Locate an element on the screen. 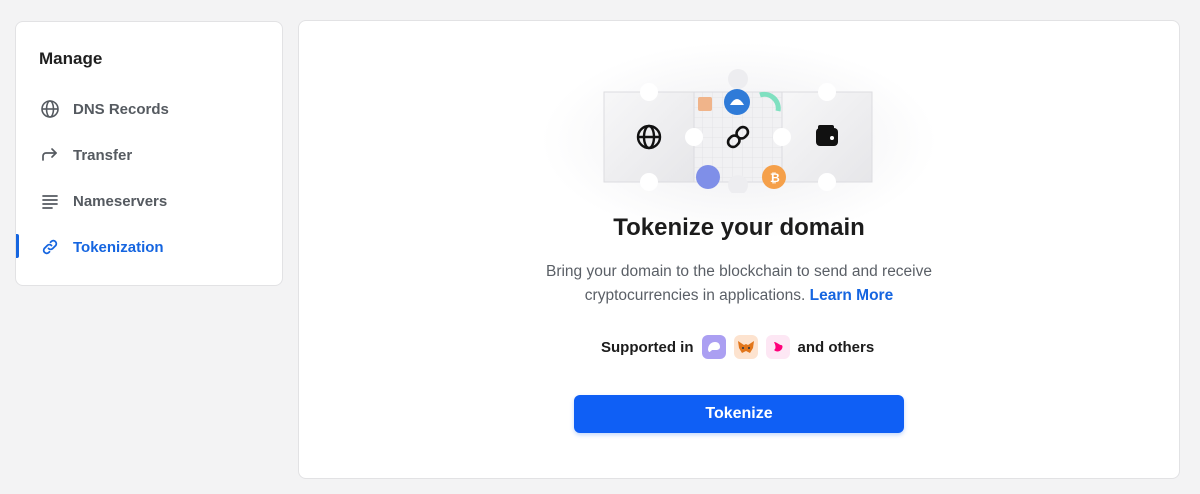 The image size is (1200, 494). metamask-icon is located at coordinates (745, 347).